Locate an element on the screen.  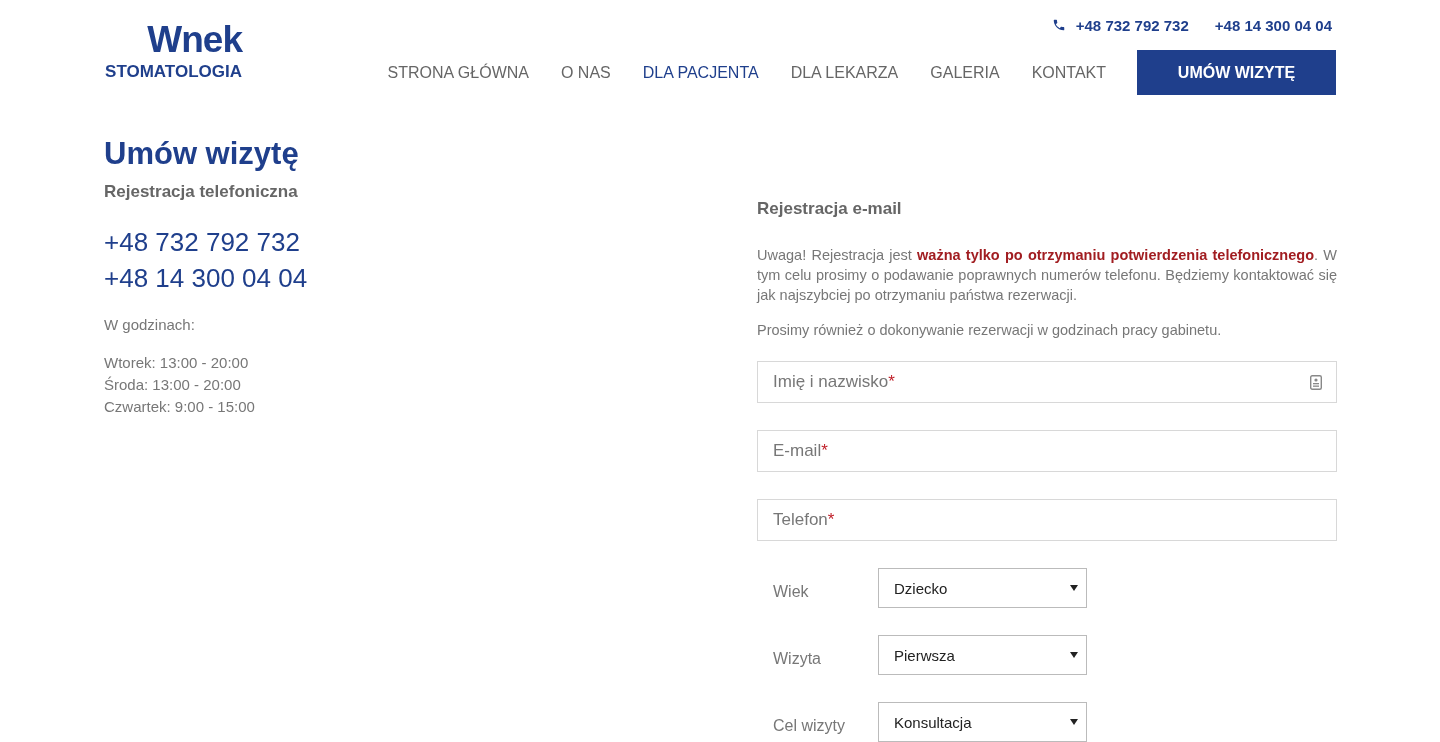
info-paragraph: Uwaga! Rejestracja jest ważna tylko po otrzymaniu potwierdzenia telefonicznego. W tym celu prosimy o podawanie poprawnych numerów telefonu. Będziemy kontaktować się jak najszybciej po otrzymaniu państwa rezerwacji. is located at coordinates (1047, 275).